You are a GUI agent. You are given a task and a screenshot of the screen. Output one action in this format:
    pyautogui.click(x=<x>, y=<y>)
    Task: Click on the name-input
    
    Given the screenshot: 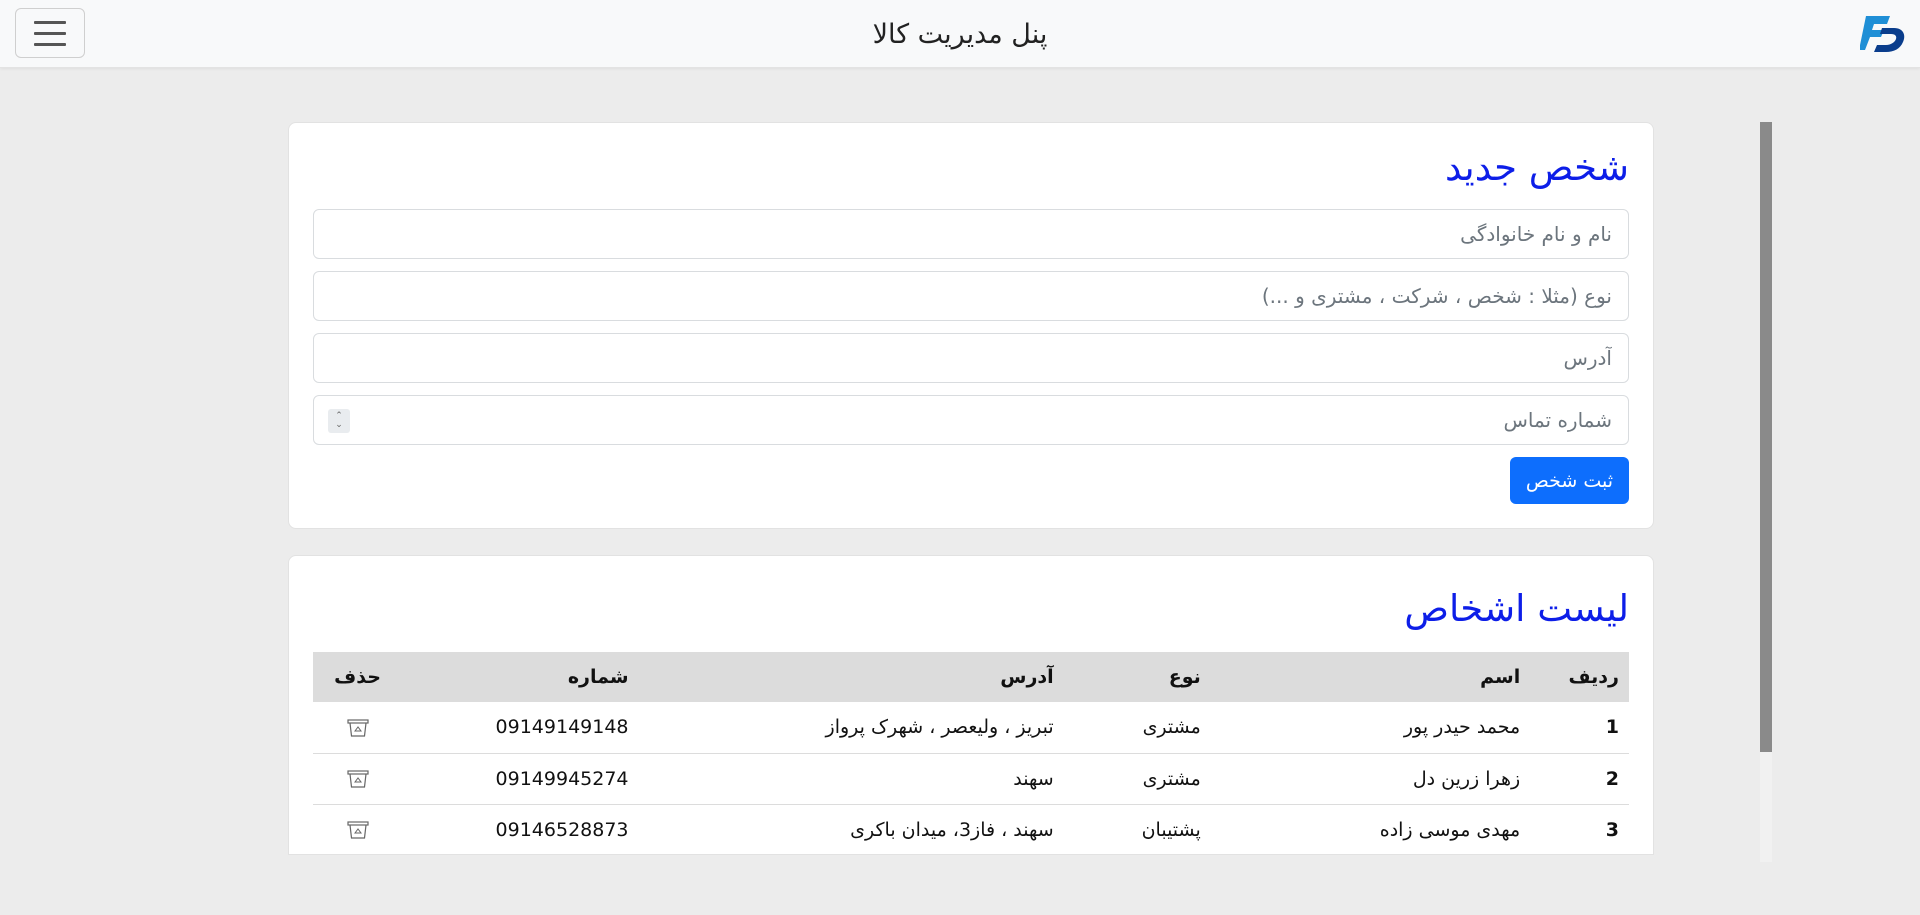 What is the action you would take?
    pyautogui.click(x=971, y=234)
    